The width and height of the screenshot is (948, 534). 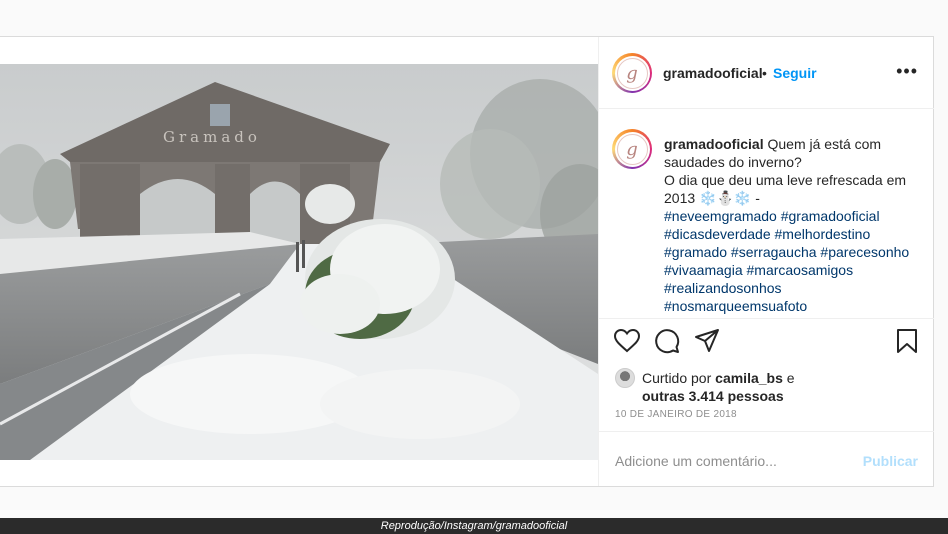 I want to click on heart-icon, so click(x=627, y=341).